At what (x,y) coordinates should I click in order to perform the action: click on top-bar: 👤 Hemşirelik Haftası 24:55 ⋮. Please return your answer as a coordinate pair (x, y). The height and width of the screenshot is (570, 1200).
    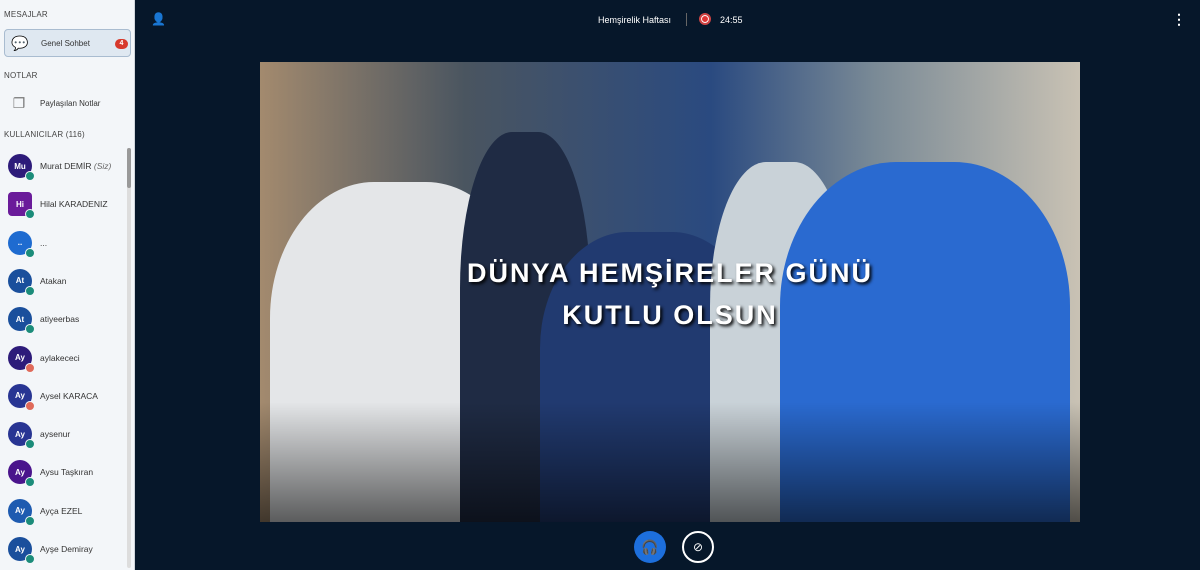
    Looking at the image, I should click on (667, 20).